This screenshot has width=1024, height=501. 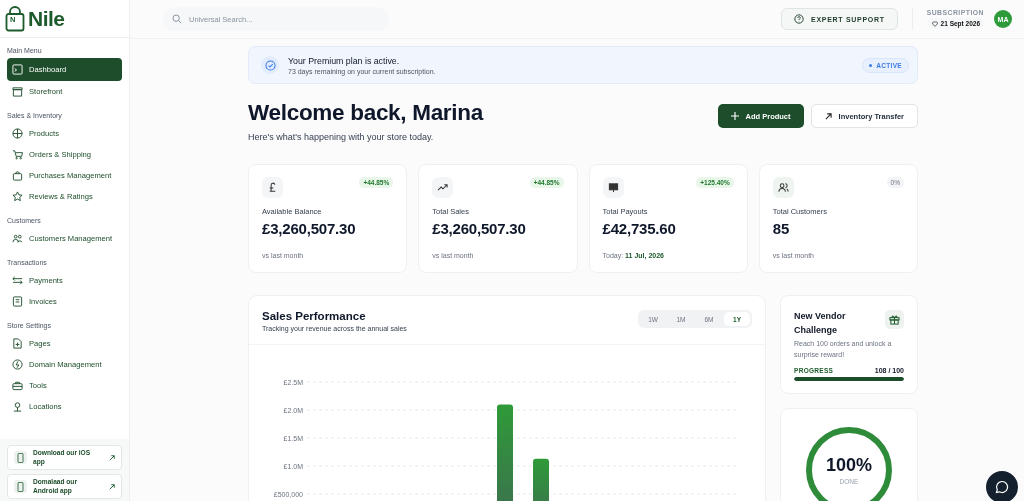 What do you see at coordinates (17, 238) in the screenshot?
I see `users-icon` at bounding box center [17, 238].